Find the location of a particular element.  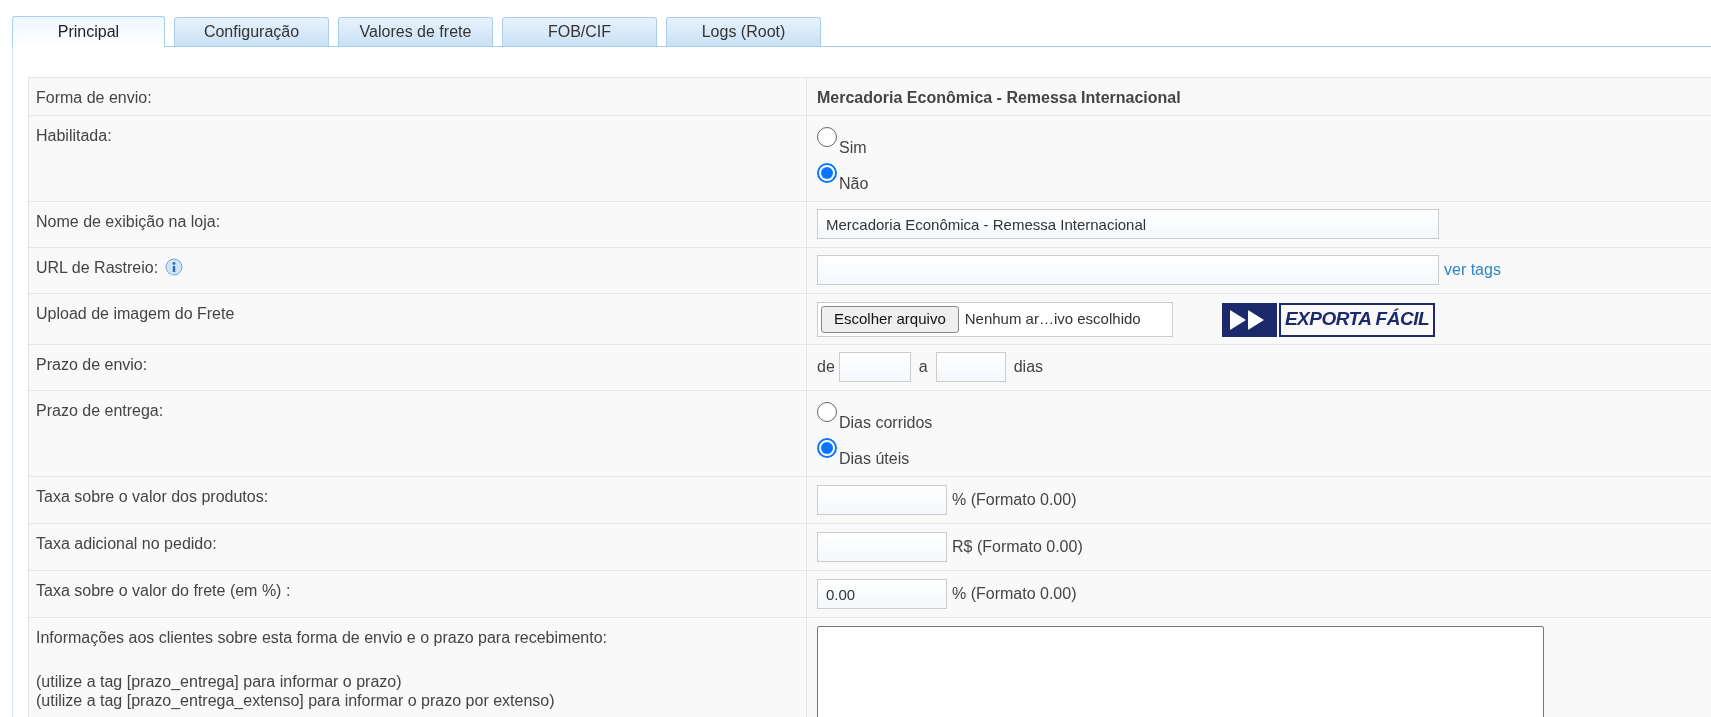

hint-text: (utilize a tag [prazo_entrega] para informar o prazo) is located at coordinates (219, 681).